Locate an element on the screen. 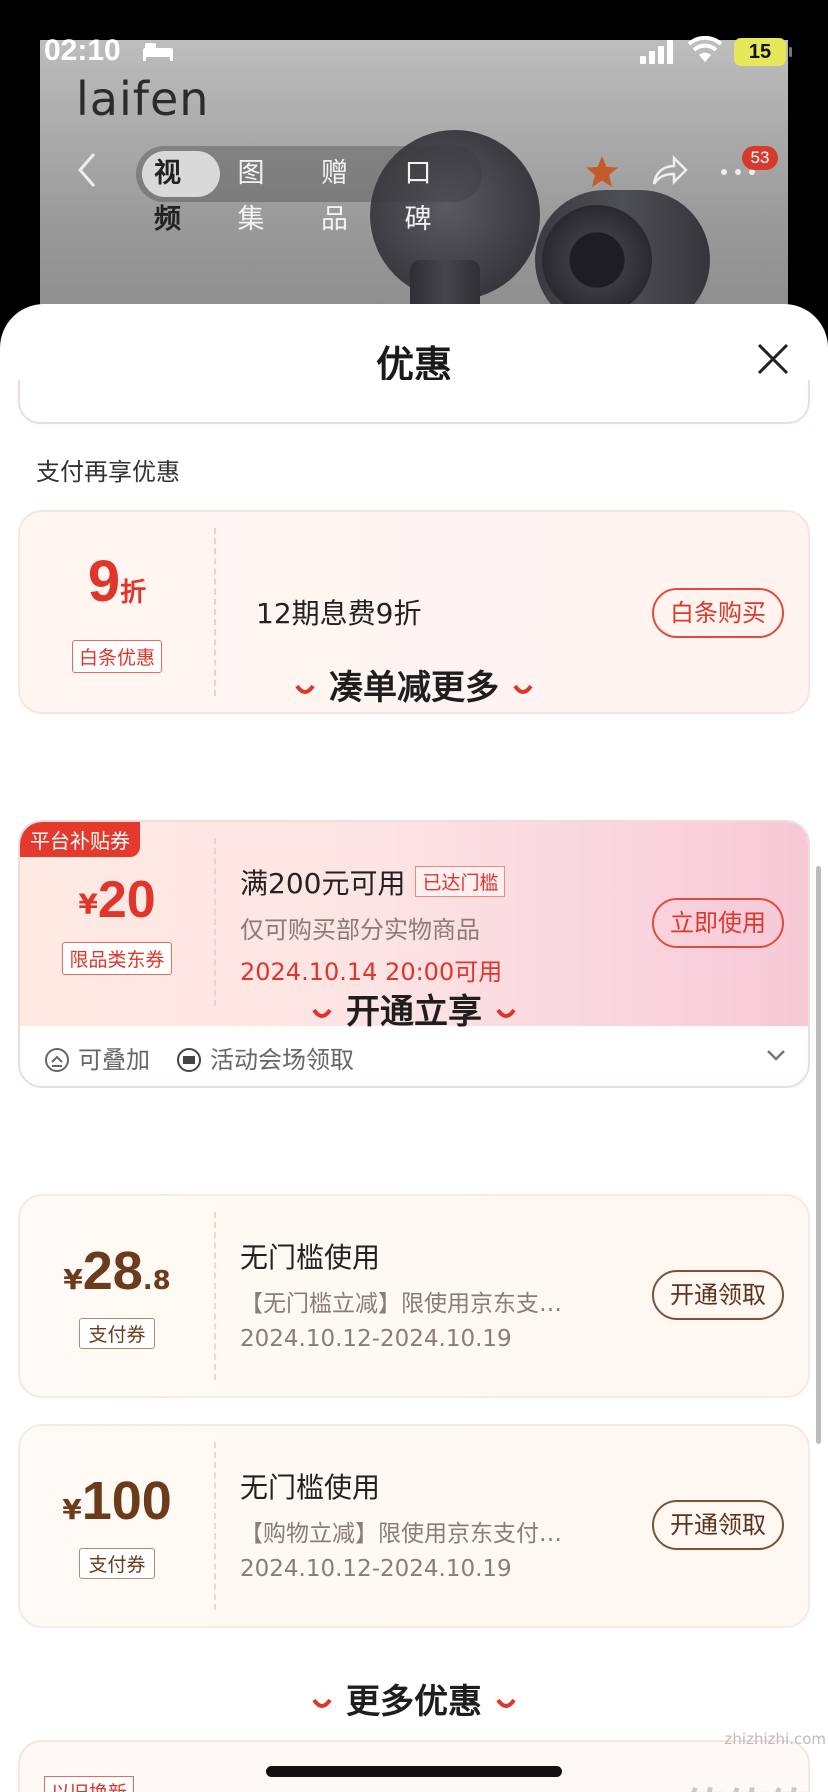  discount-value: 9 is located at coordinates (104, 581).